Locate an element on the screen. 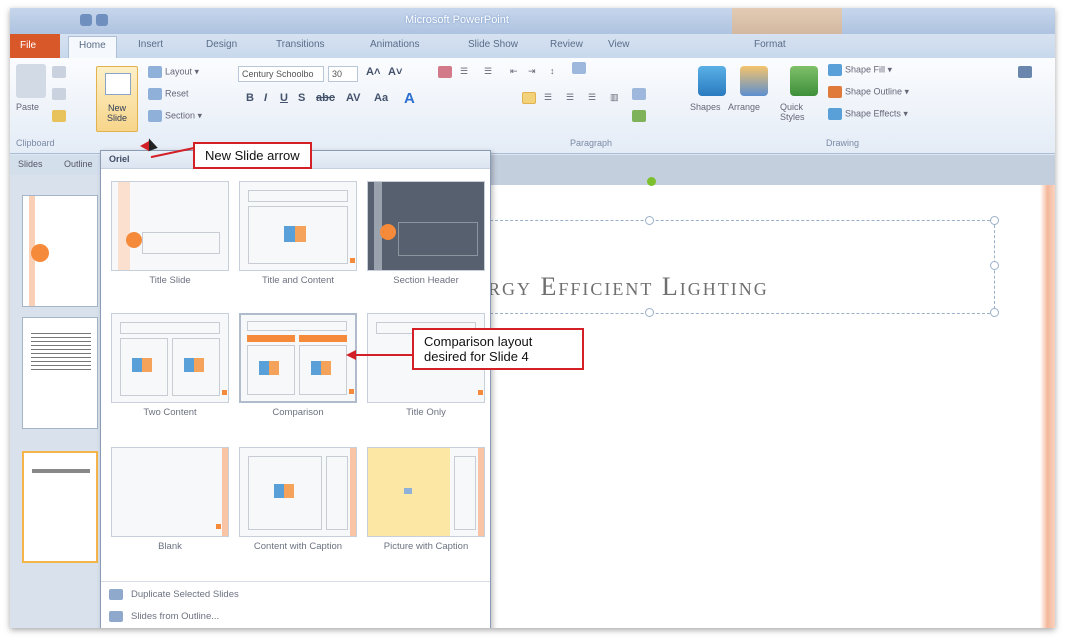  tab-animations: Animations is located at coordinates (394, 44).